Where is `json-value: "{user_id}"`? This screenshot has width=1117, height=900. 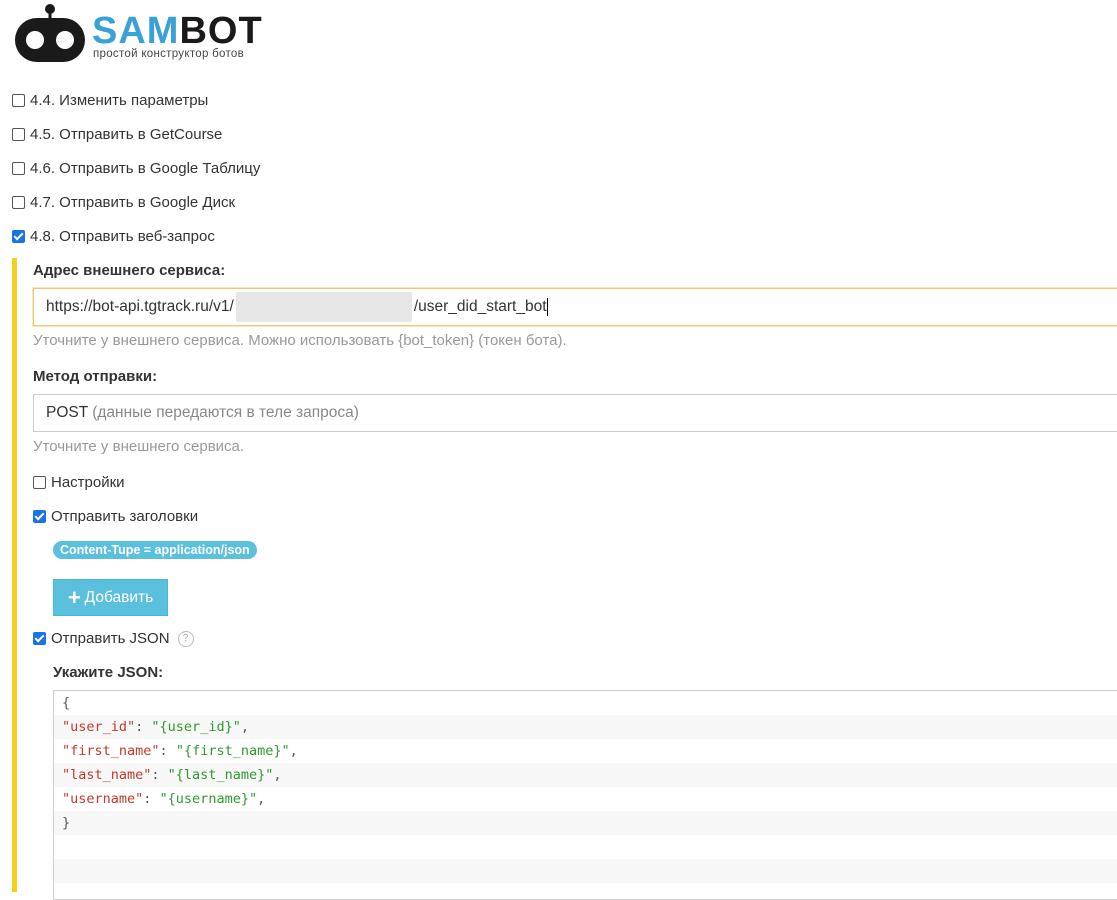
json-value: "{user_id}" is located at coordinates (196, 727).